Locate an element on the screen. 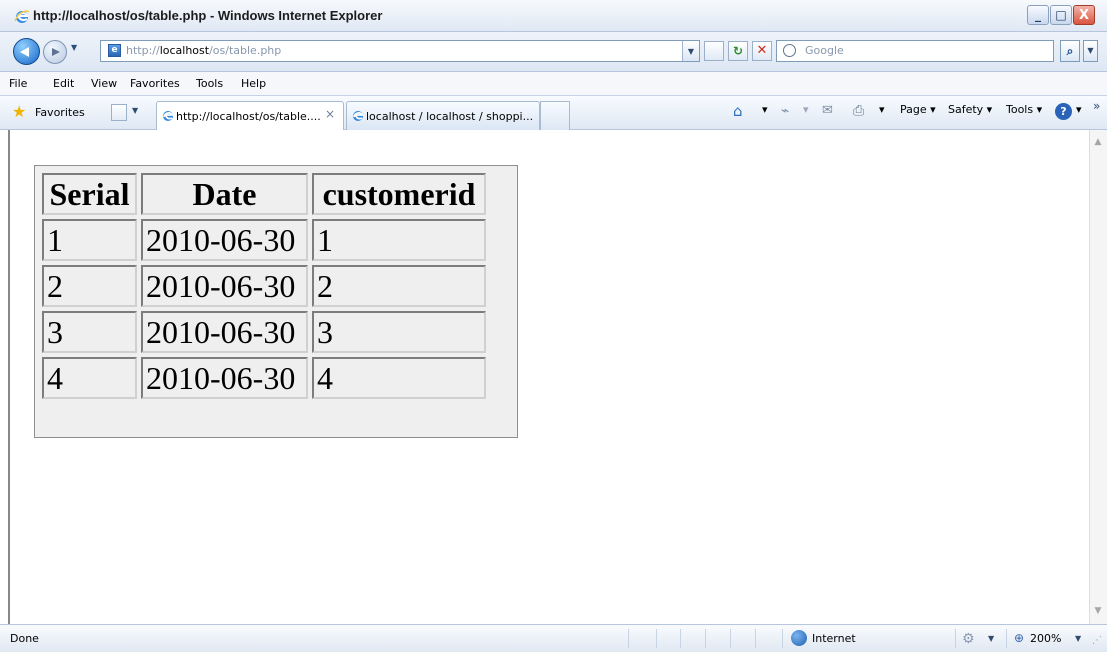  safety-menu-label: Safety is located at coordinates (966, 109).